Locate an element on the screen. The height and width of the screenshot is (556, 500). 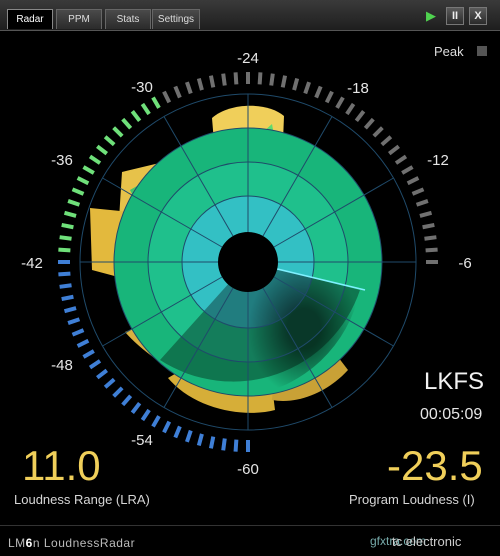
program-loudness-value: -23.5 is located at coordinates (435, 465).